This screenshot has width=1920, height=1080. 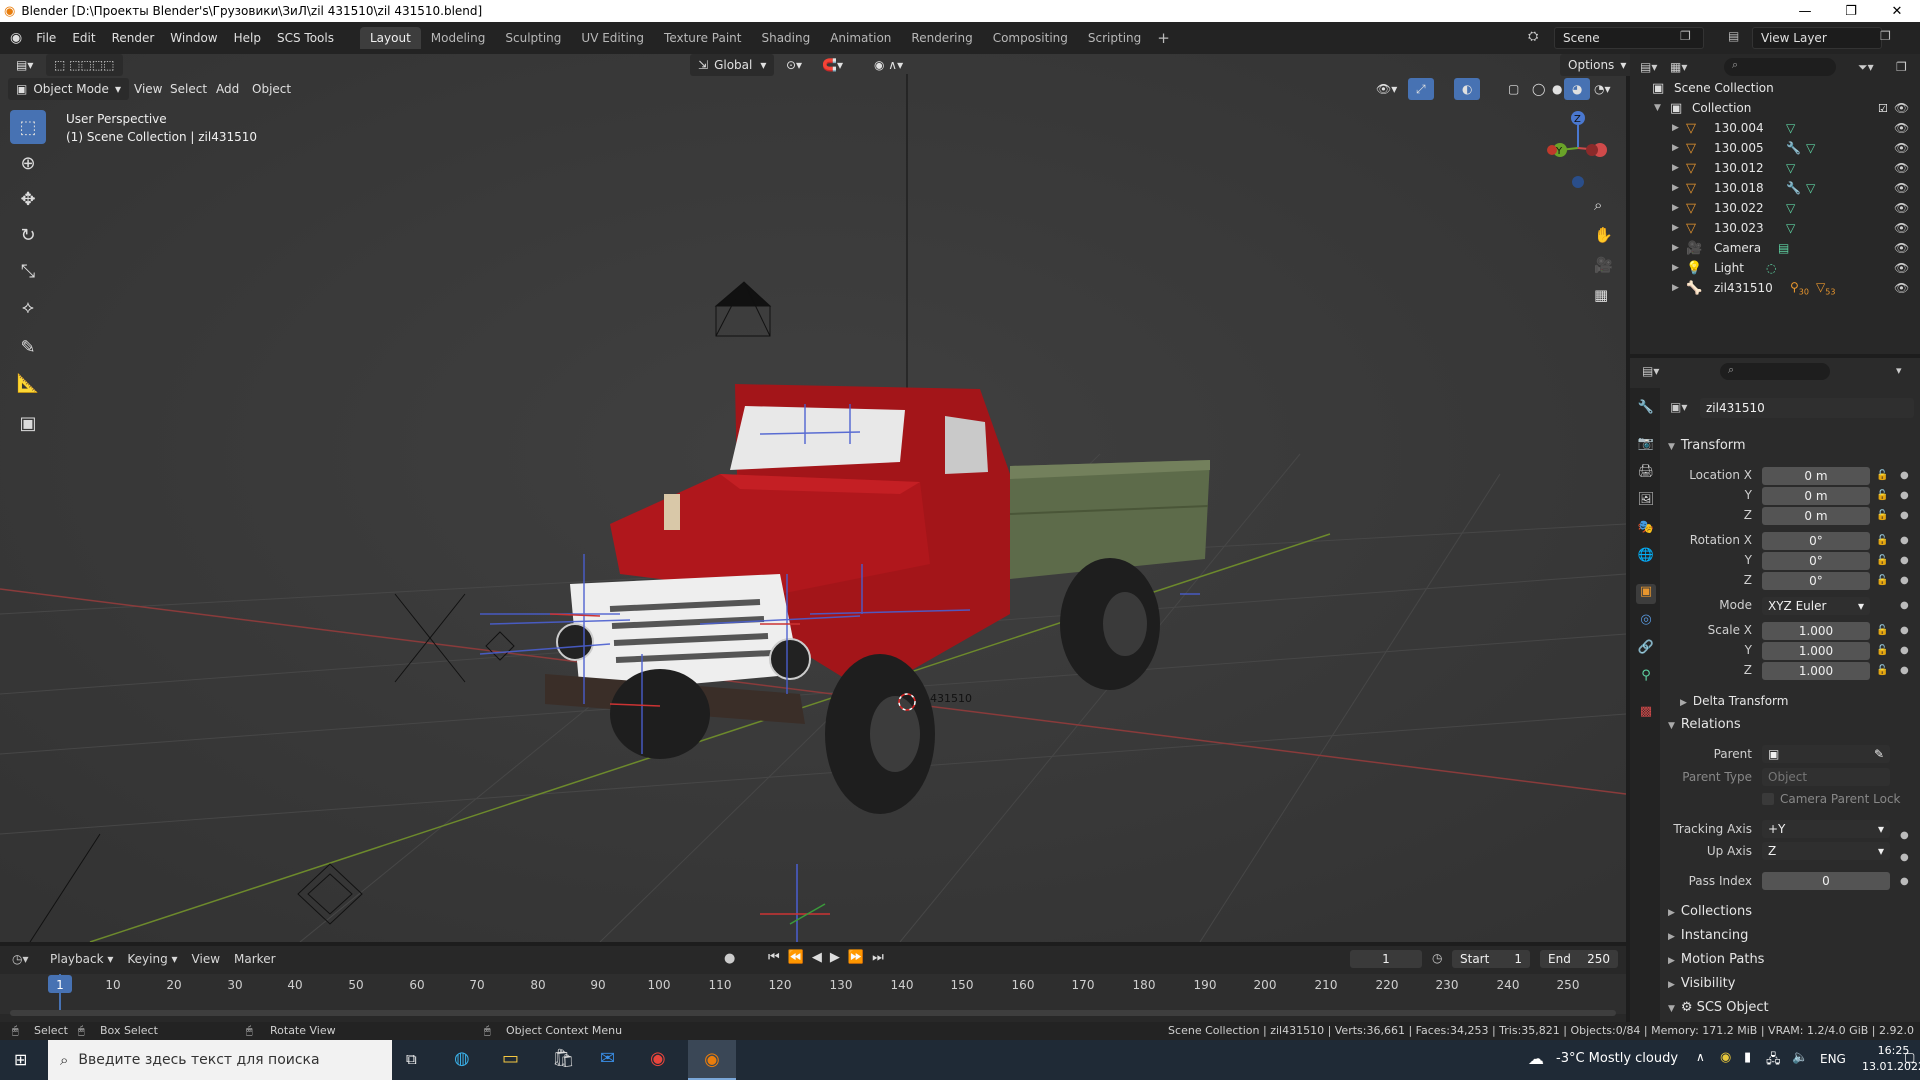 What do you see at coordinates (28, 347) in the screenshot?
I see `annotate-tool: ✎` at bounding box center [28, 347].